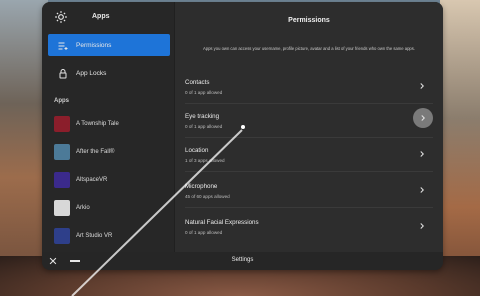 This screenshot has height=296, width=480. I want to click on app-label: Art Studio VR, so click(94, 236).